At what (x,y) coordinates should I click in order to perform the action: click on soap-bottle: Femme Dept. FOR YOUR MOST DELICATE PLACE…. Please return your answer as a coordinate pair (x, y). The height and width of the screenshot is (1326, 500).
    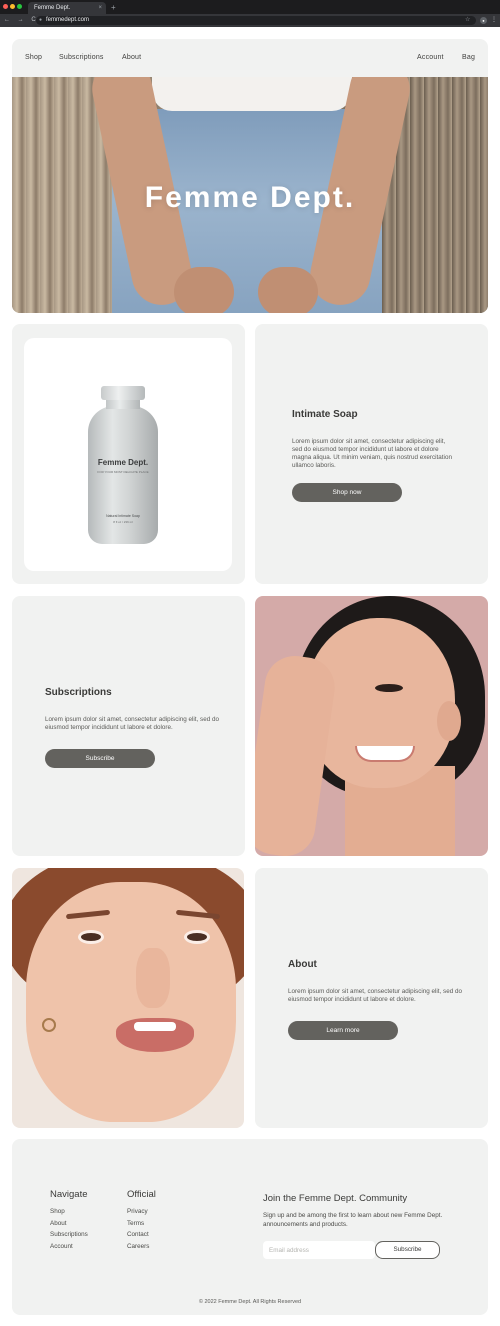
    Looking at the image, I should click on (123, 465).